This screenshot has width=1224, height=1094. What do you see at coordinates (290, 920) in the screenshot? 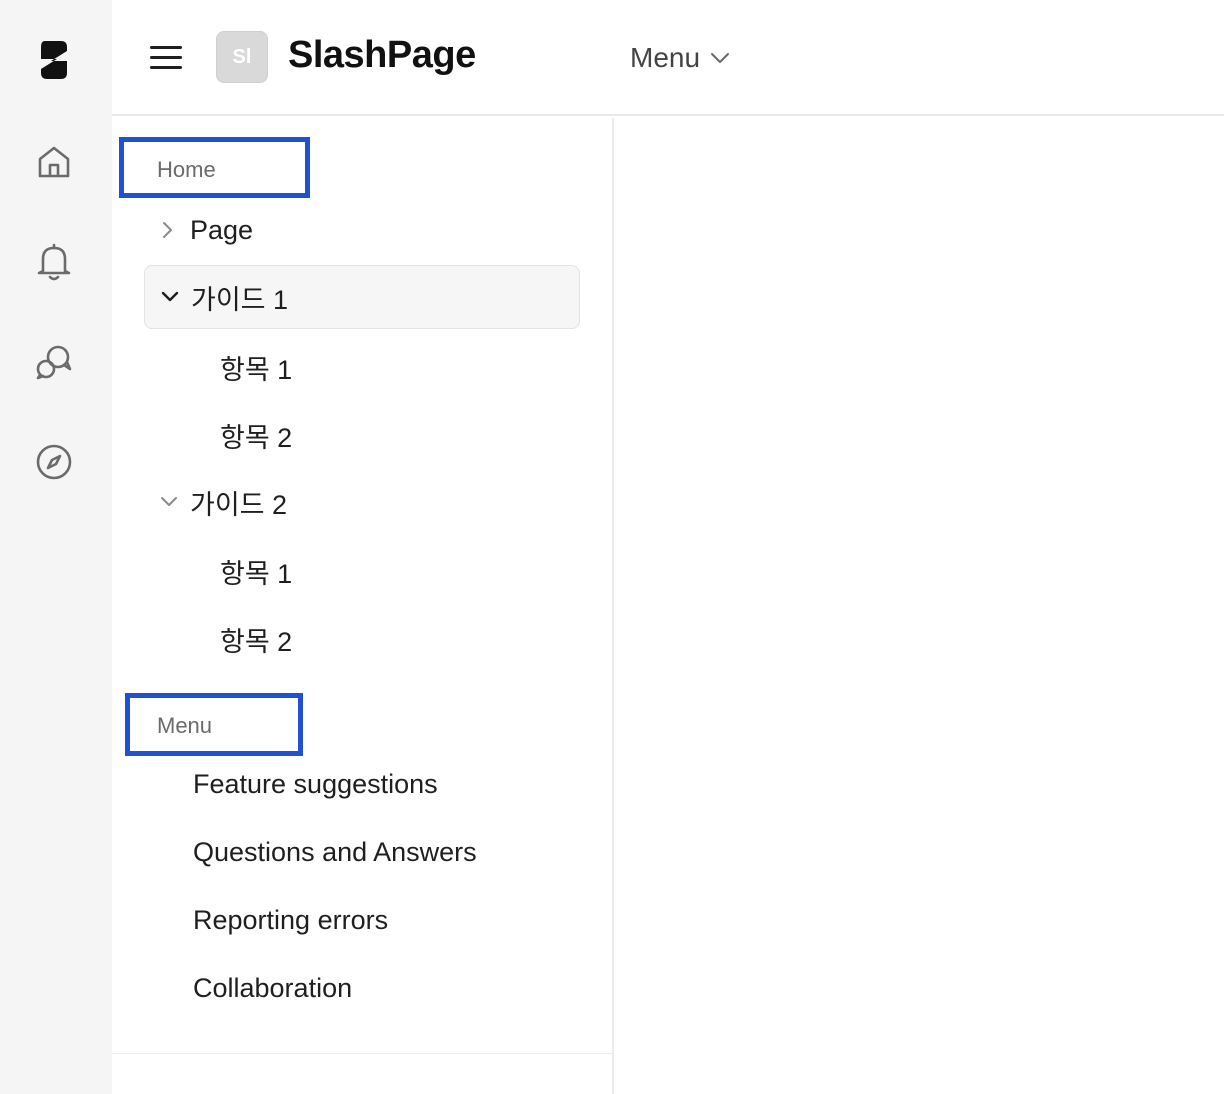
I see `sidebar-item-reporting-errors: Reporting errors` at bounding box center [290, 920].